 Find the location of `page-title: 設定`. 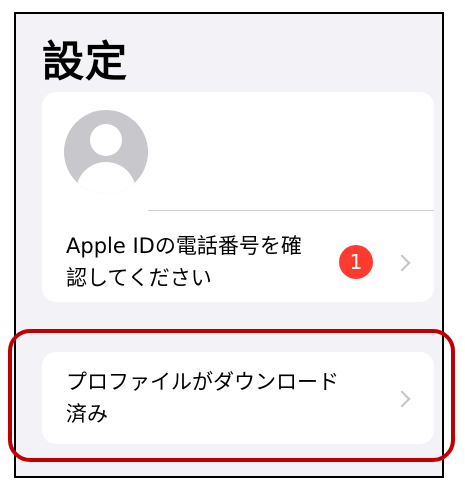

page-title: 設定 is located at coordinates (85, 61).